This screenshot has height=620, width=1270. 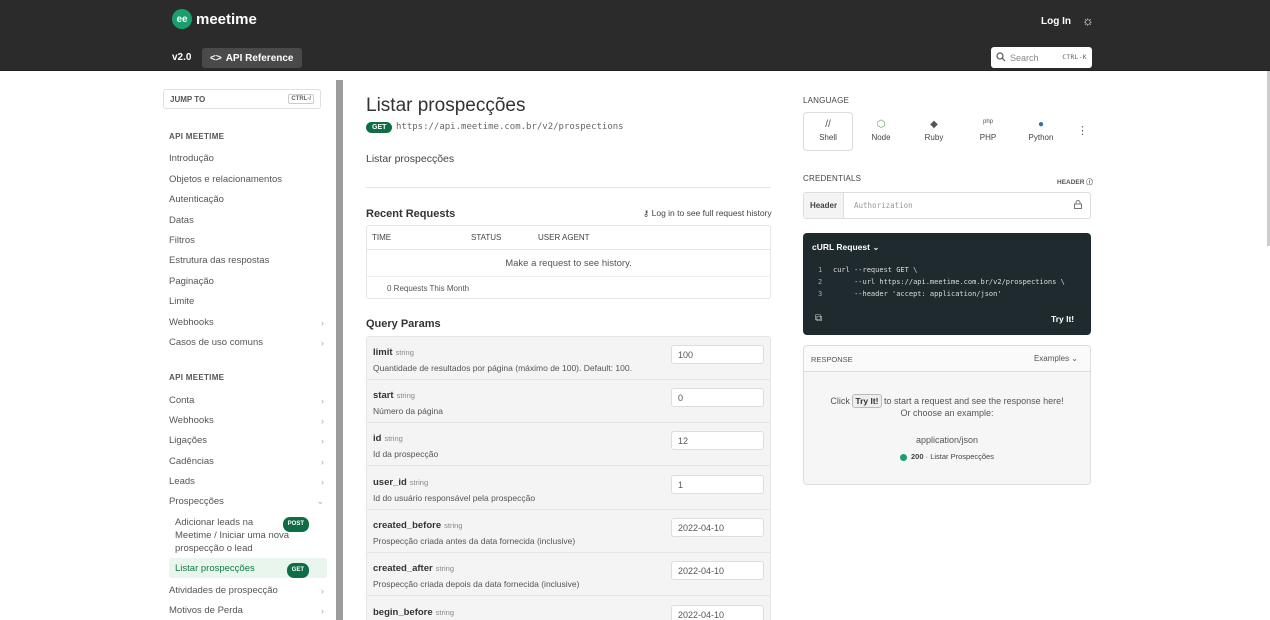 What do you see at coordinates (403, 568) in the screenshot?
I see `param-name: created_after` at bounding box center [403, 568].